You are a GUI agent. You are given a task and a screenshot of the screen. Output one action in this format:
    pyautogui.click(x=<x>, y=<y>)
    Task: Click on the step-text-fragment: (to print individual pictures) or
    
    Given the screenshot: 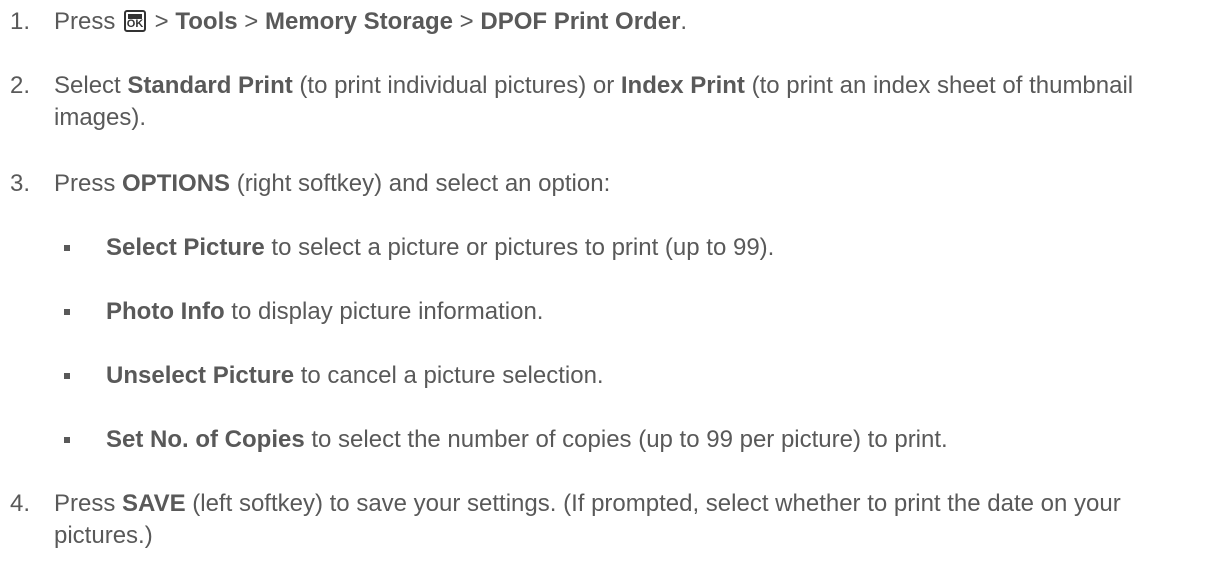 What is the action you would take?
    pyautogui.click(x=456, y=85)
    